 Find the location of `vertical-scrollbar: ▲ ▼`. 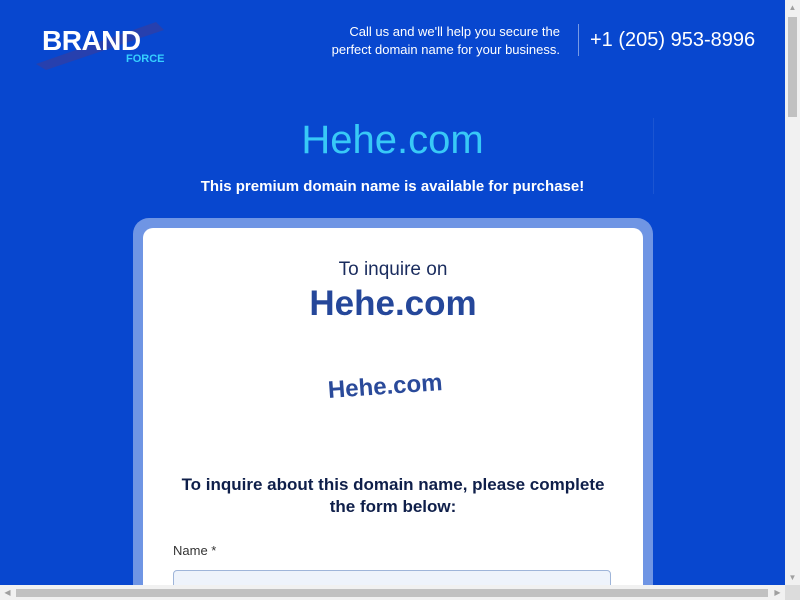

vertical-scrollbar: ▲ ▼ is located at coordinates (792, 292).